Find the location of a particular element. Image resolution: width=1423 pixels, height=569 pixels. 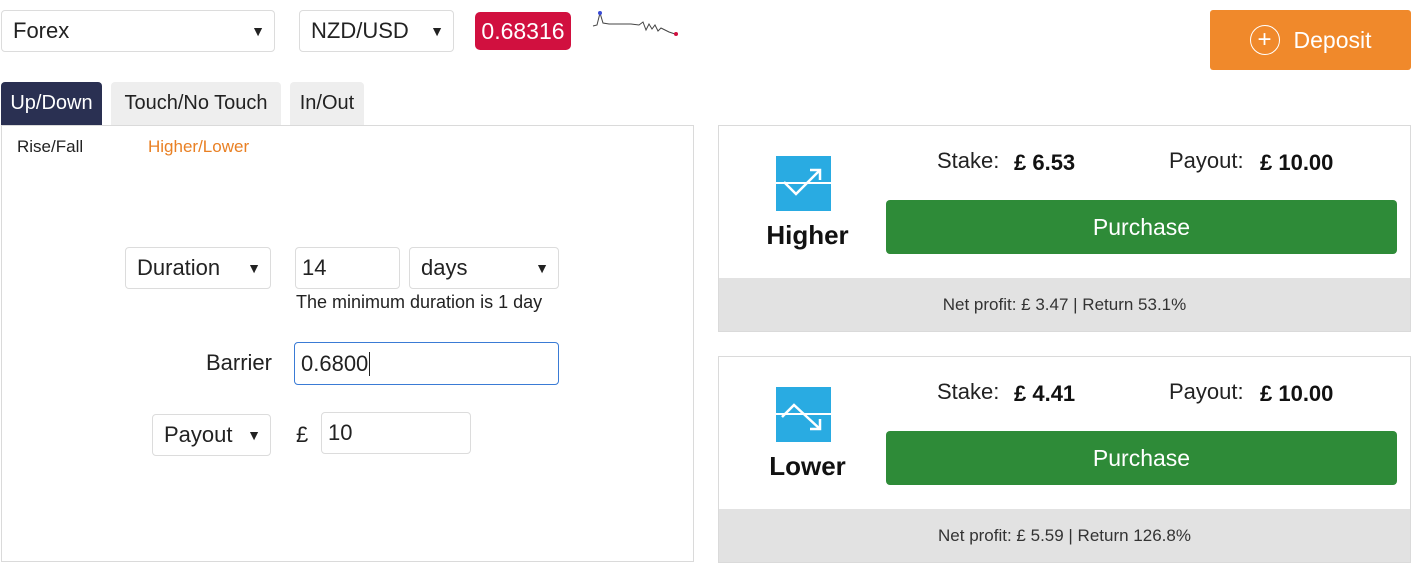

symbol-select-value: NZD/USD is located at coordinates (360, 30).